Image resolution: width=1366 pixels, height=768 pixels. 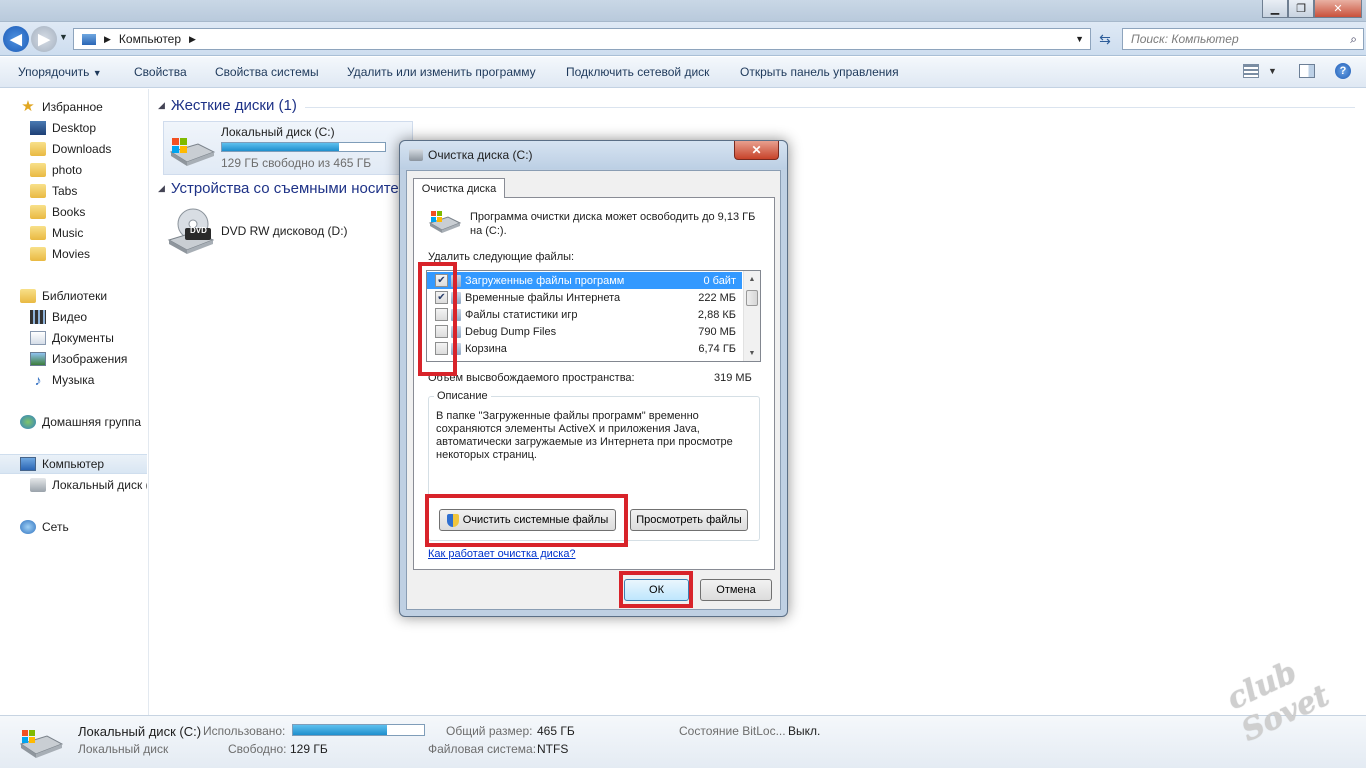 I want to click on forward-arrow-icon: ▶, so click(x=44, y=39).